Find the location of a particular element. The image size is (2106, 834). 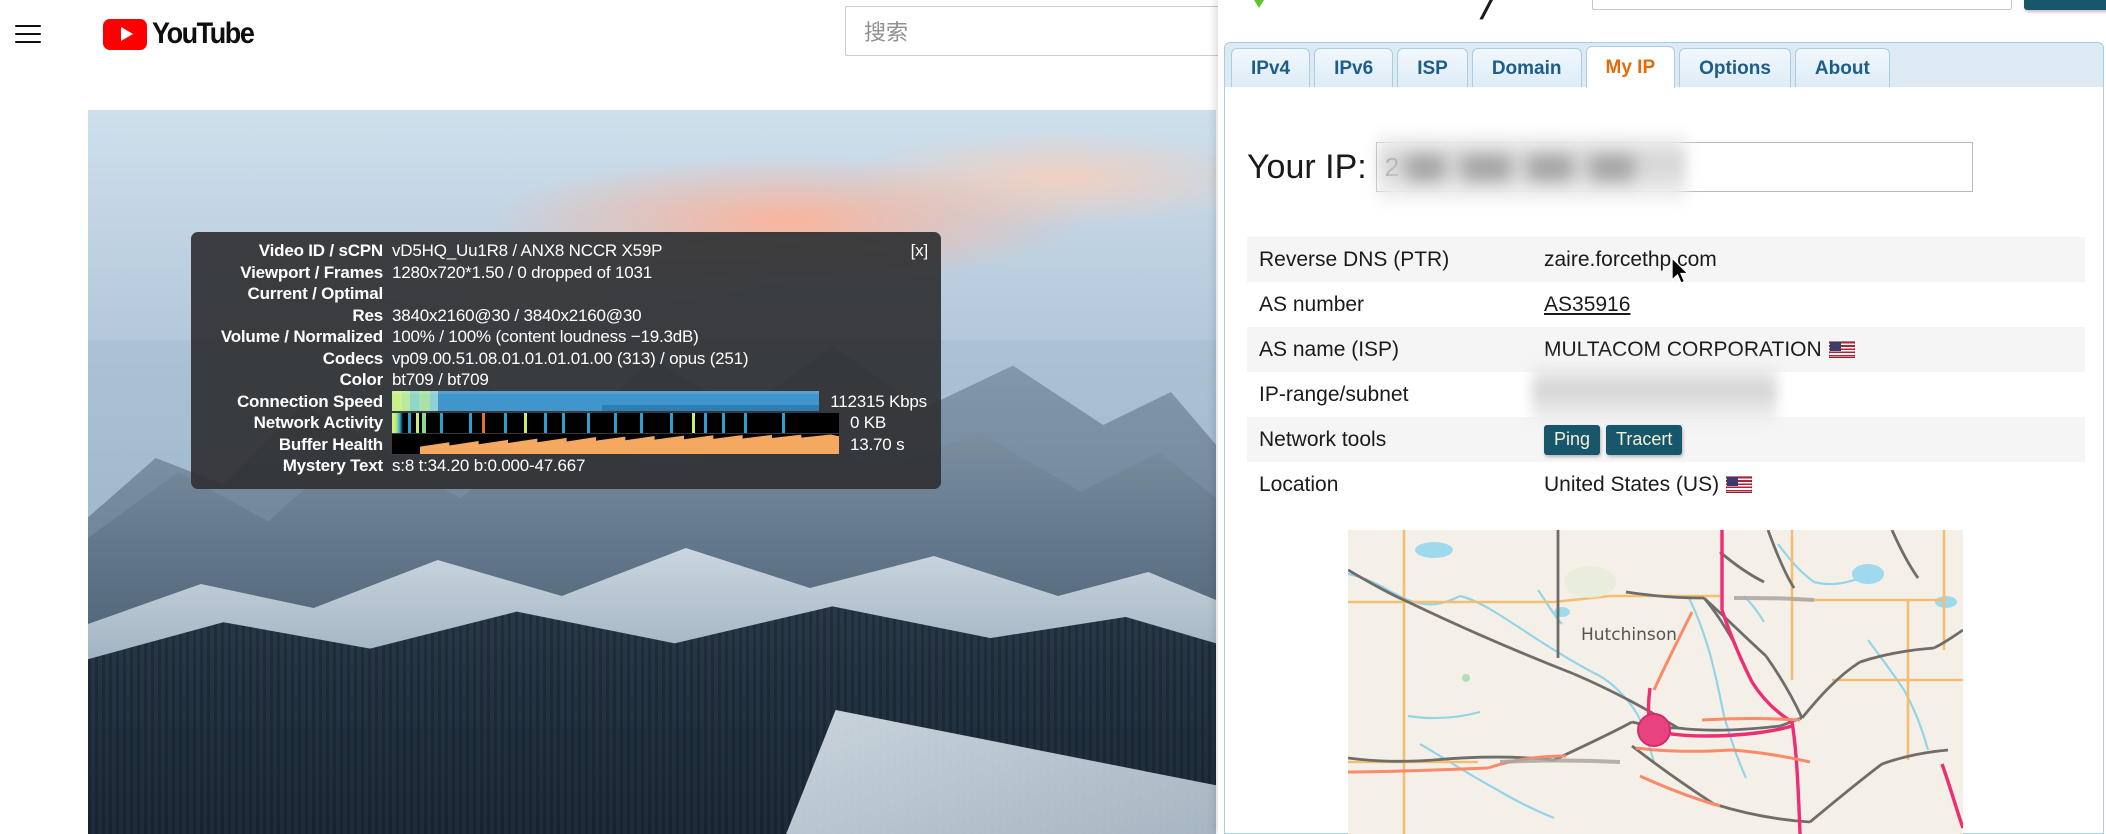

row-value: AS35916 is located at coordinates (1808, 304).